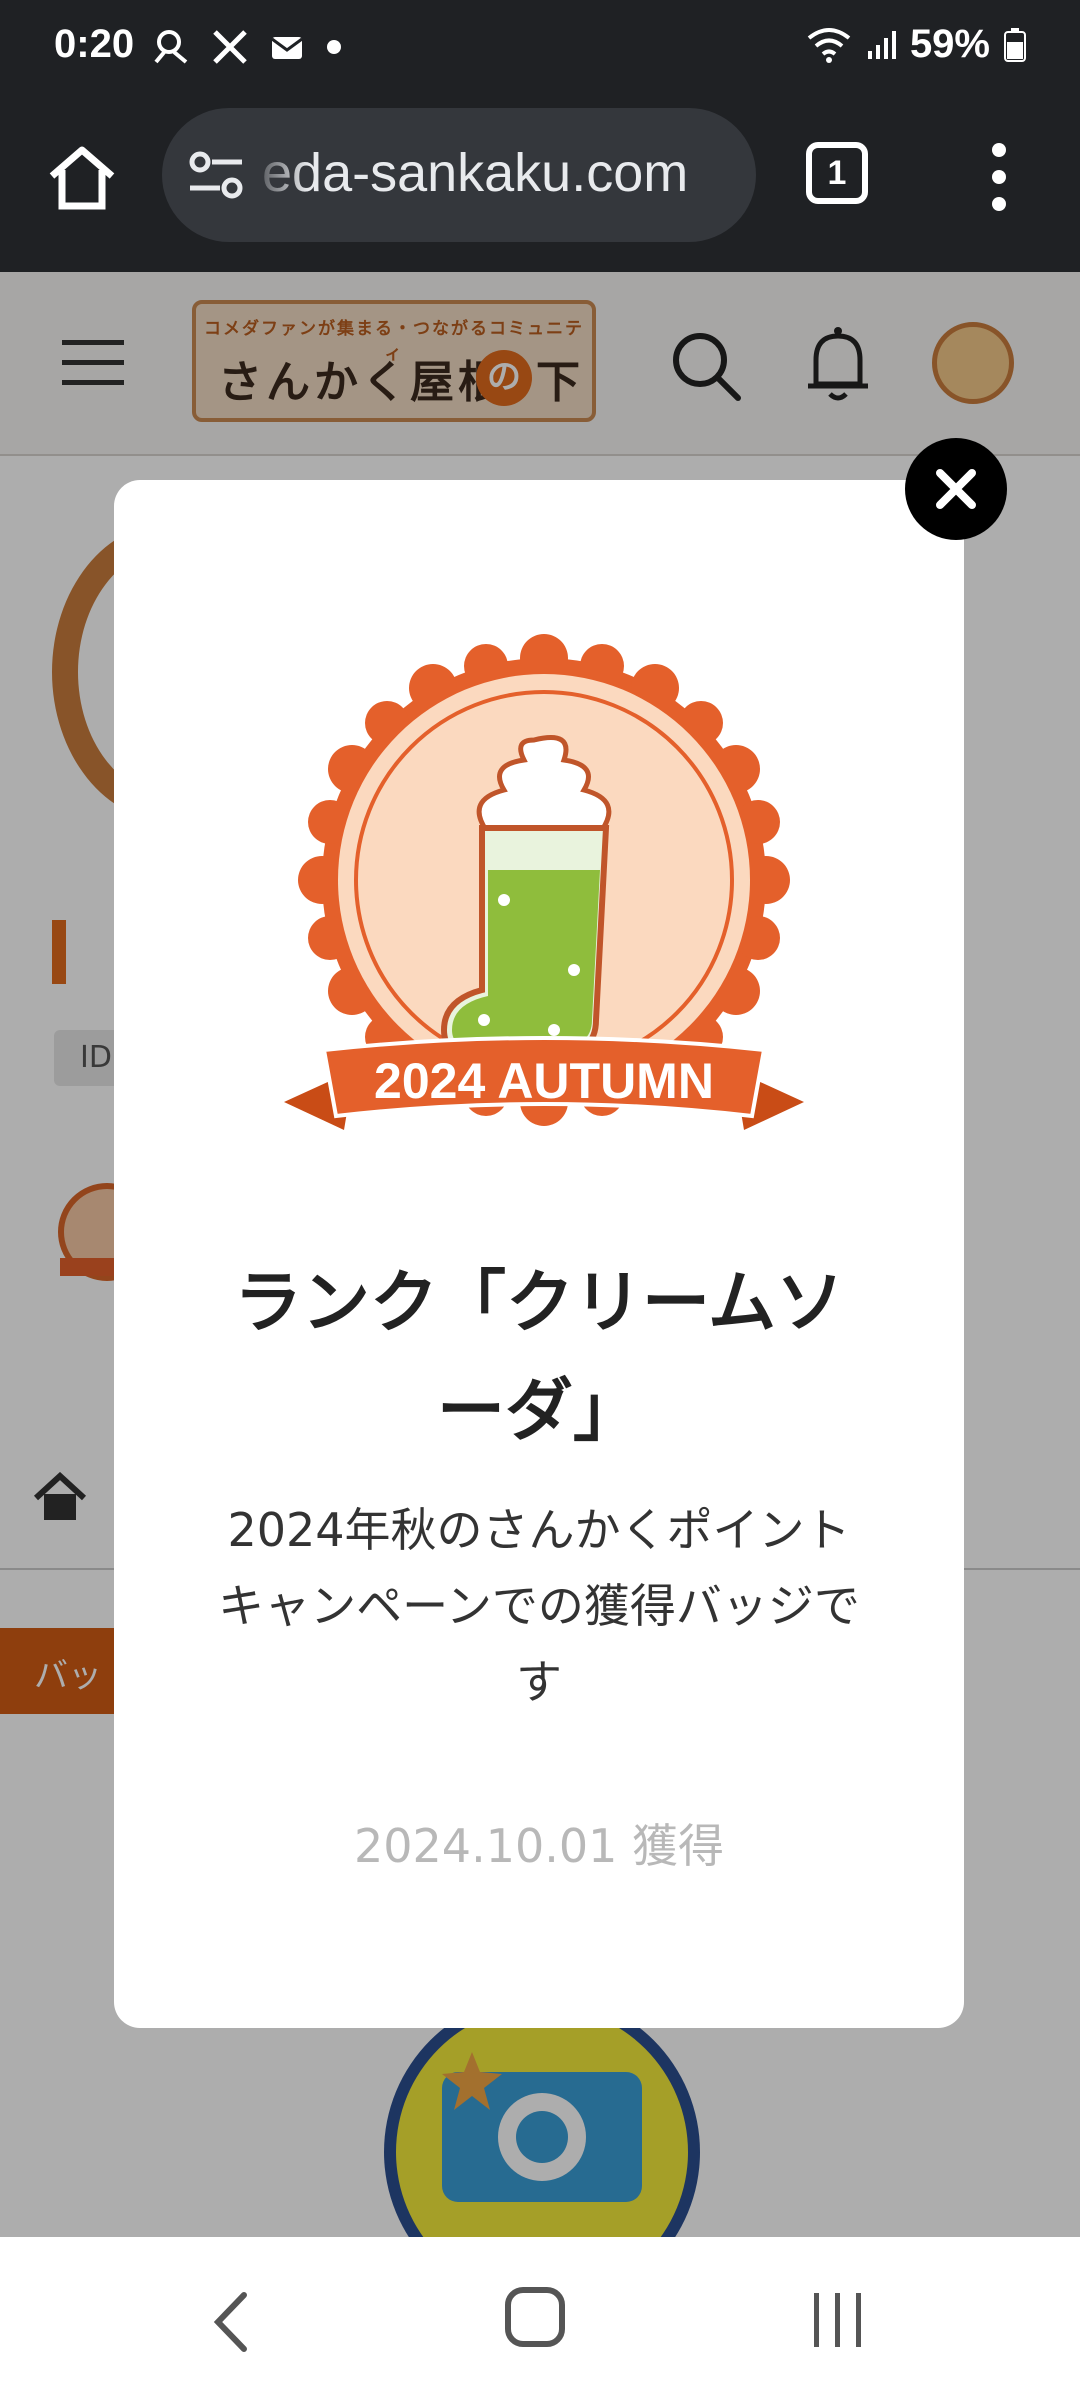  Describe the element at coordinates (539, 1606) in the screenshot. I see `badge-description: 2024年秋のさんかくポイントキャンペーンでの獲得バッジです` at that location.